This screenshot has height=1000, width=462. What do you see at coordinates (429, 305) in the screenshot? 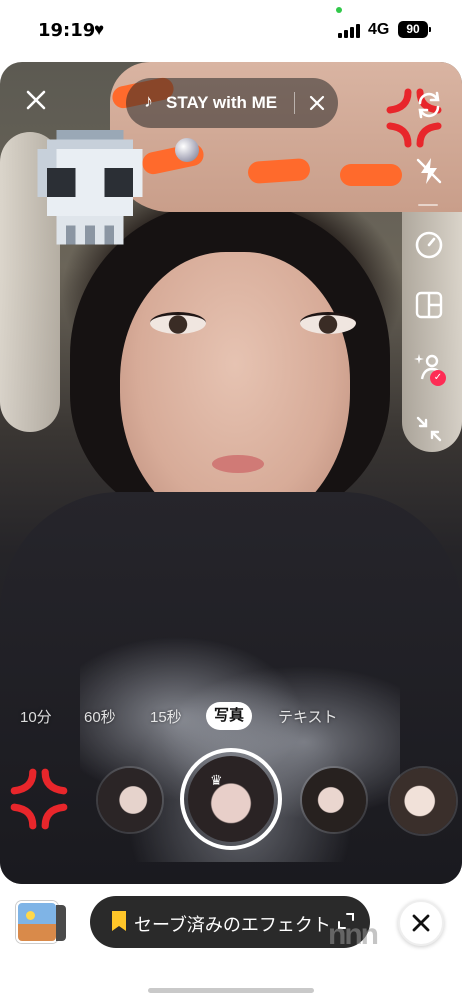
I see `layout-icon` at bounding box center [429, 305].